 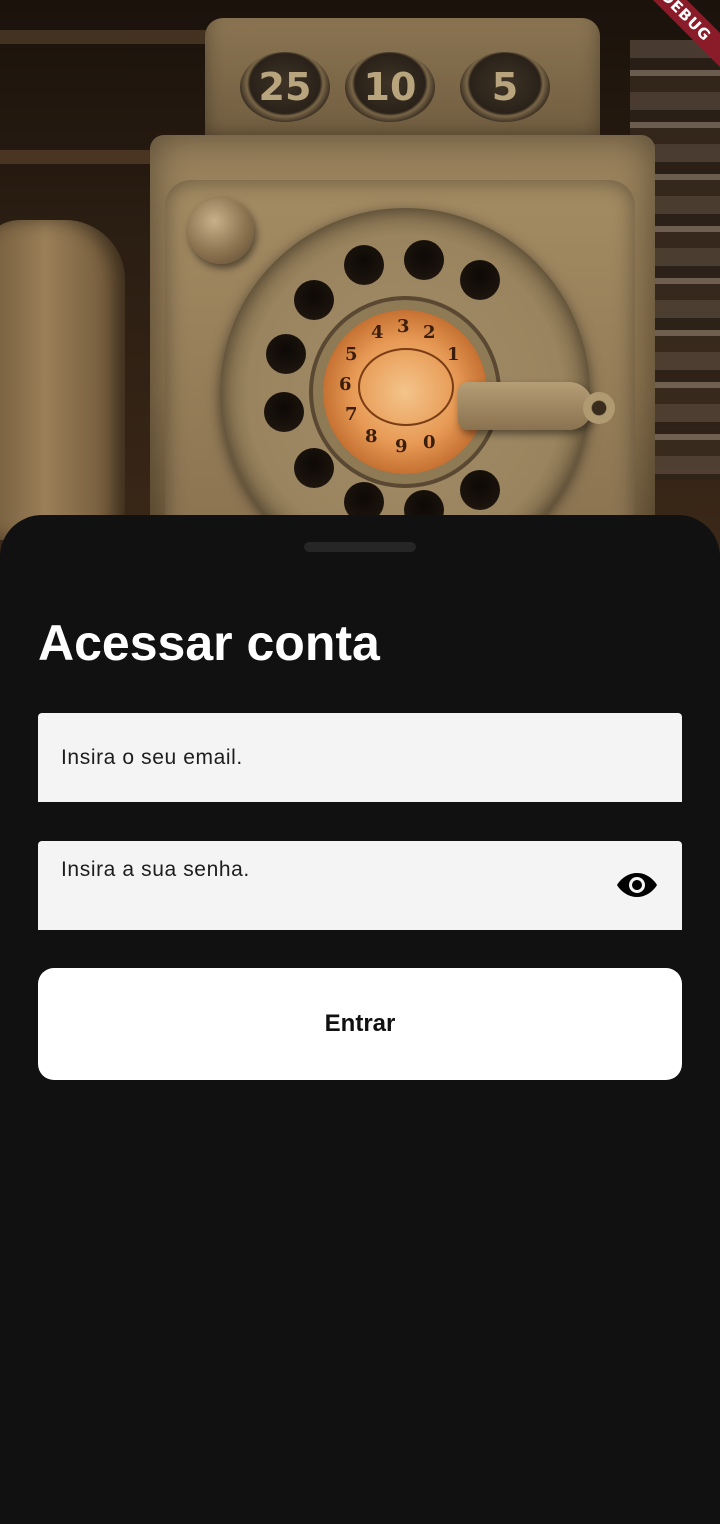 What do you see at coordinates (155, 869) in the screenshot?
I see `password-placeholder: Insira a sua senha.` at bounding box center [155, 869].